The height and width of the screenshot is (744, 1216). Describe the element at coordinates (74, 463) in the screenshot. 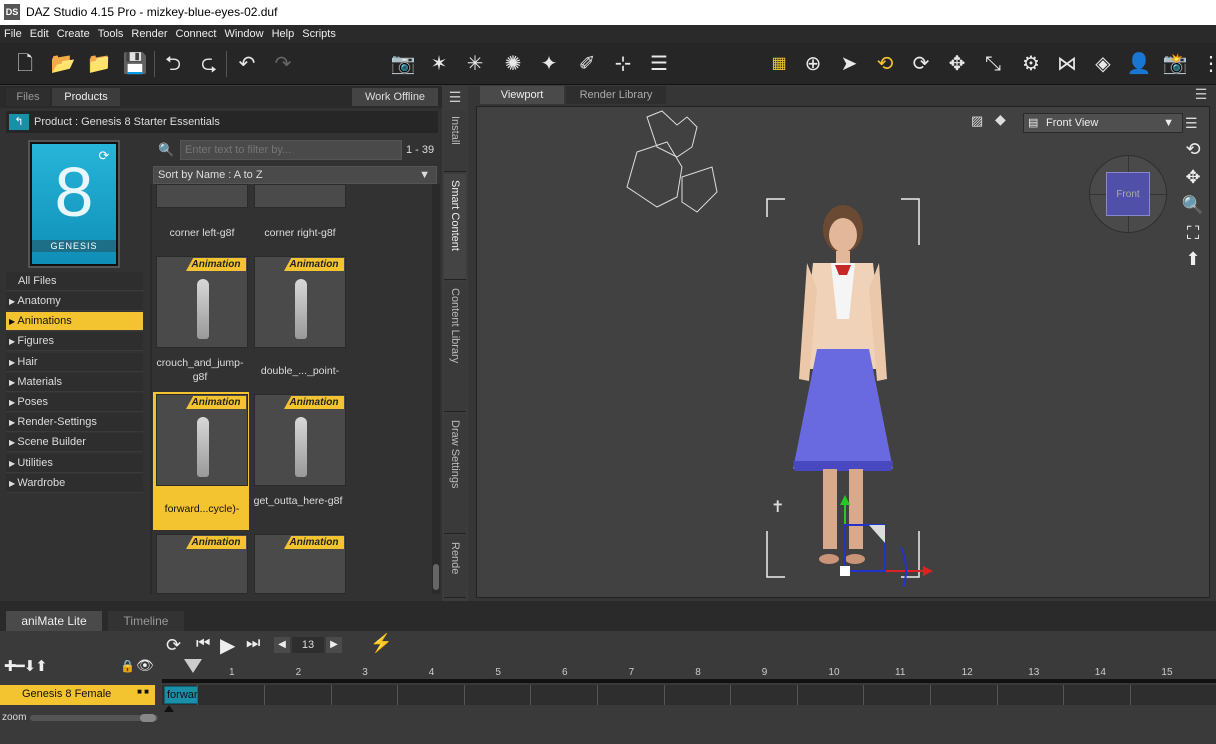

I see `category-utilities: ▶ Utilities` at that location.